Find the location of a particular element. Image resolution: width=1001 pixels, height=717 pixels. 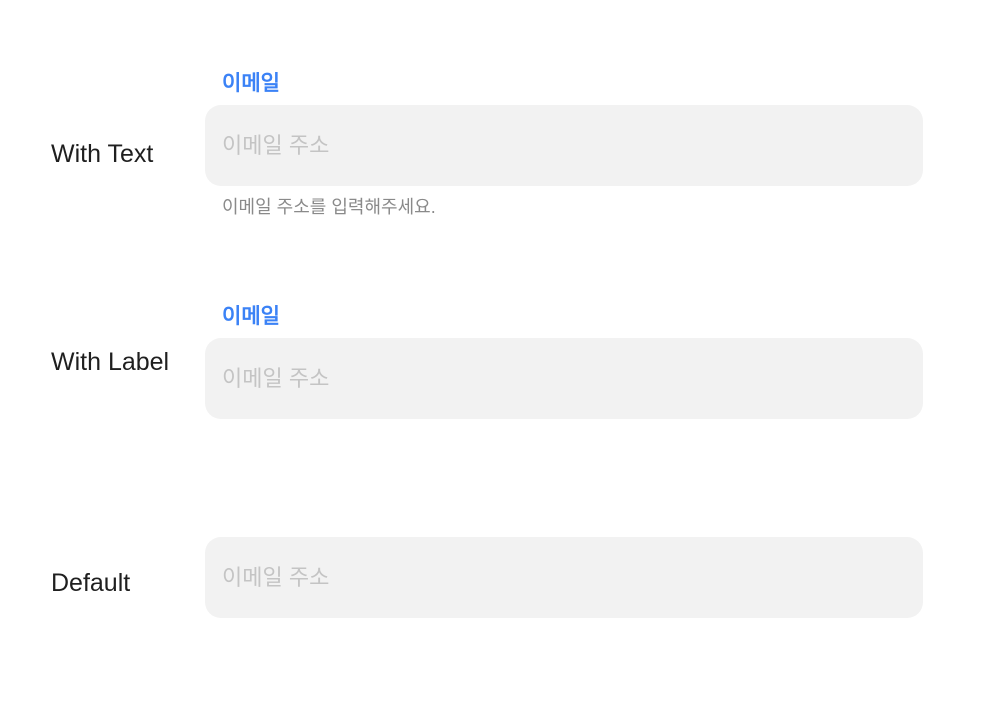

row-label-default: Default is located at coordinates (91, 583).